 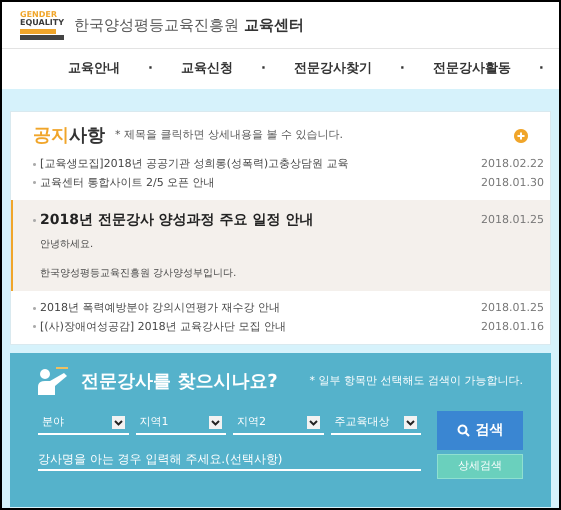 What do you see at coordinates (189, 25) in the screenshot?
I see `site-title: 한국양성평등교육진흥원 교육센터` at bounding box center [189, 25].